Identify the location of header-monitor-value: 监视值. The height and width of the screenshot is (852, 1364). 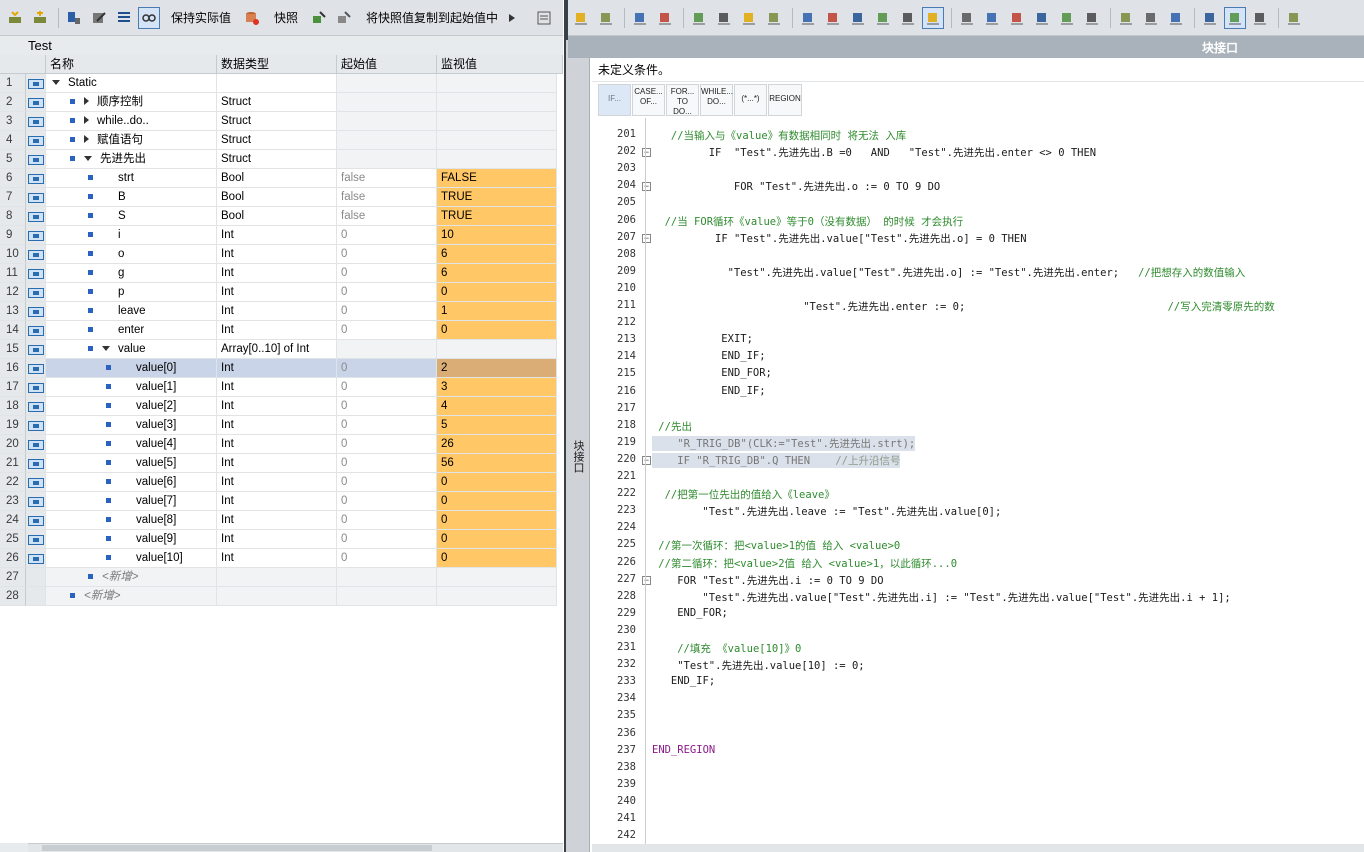
(500, 64).